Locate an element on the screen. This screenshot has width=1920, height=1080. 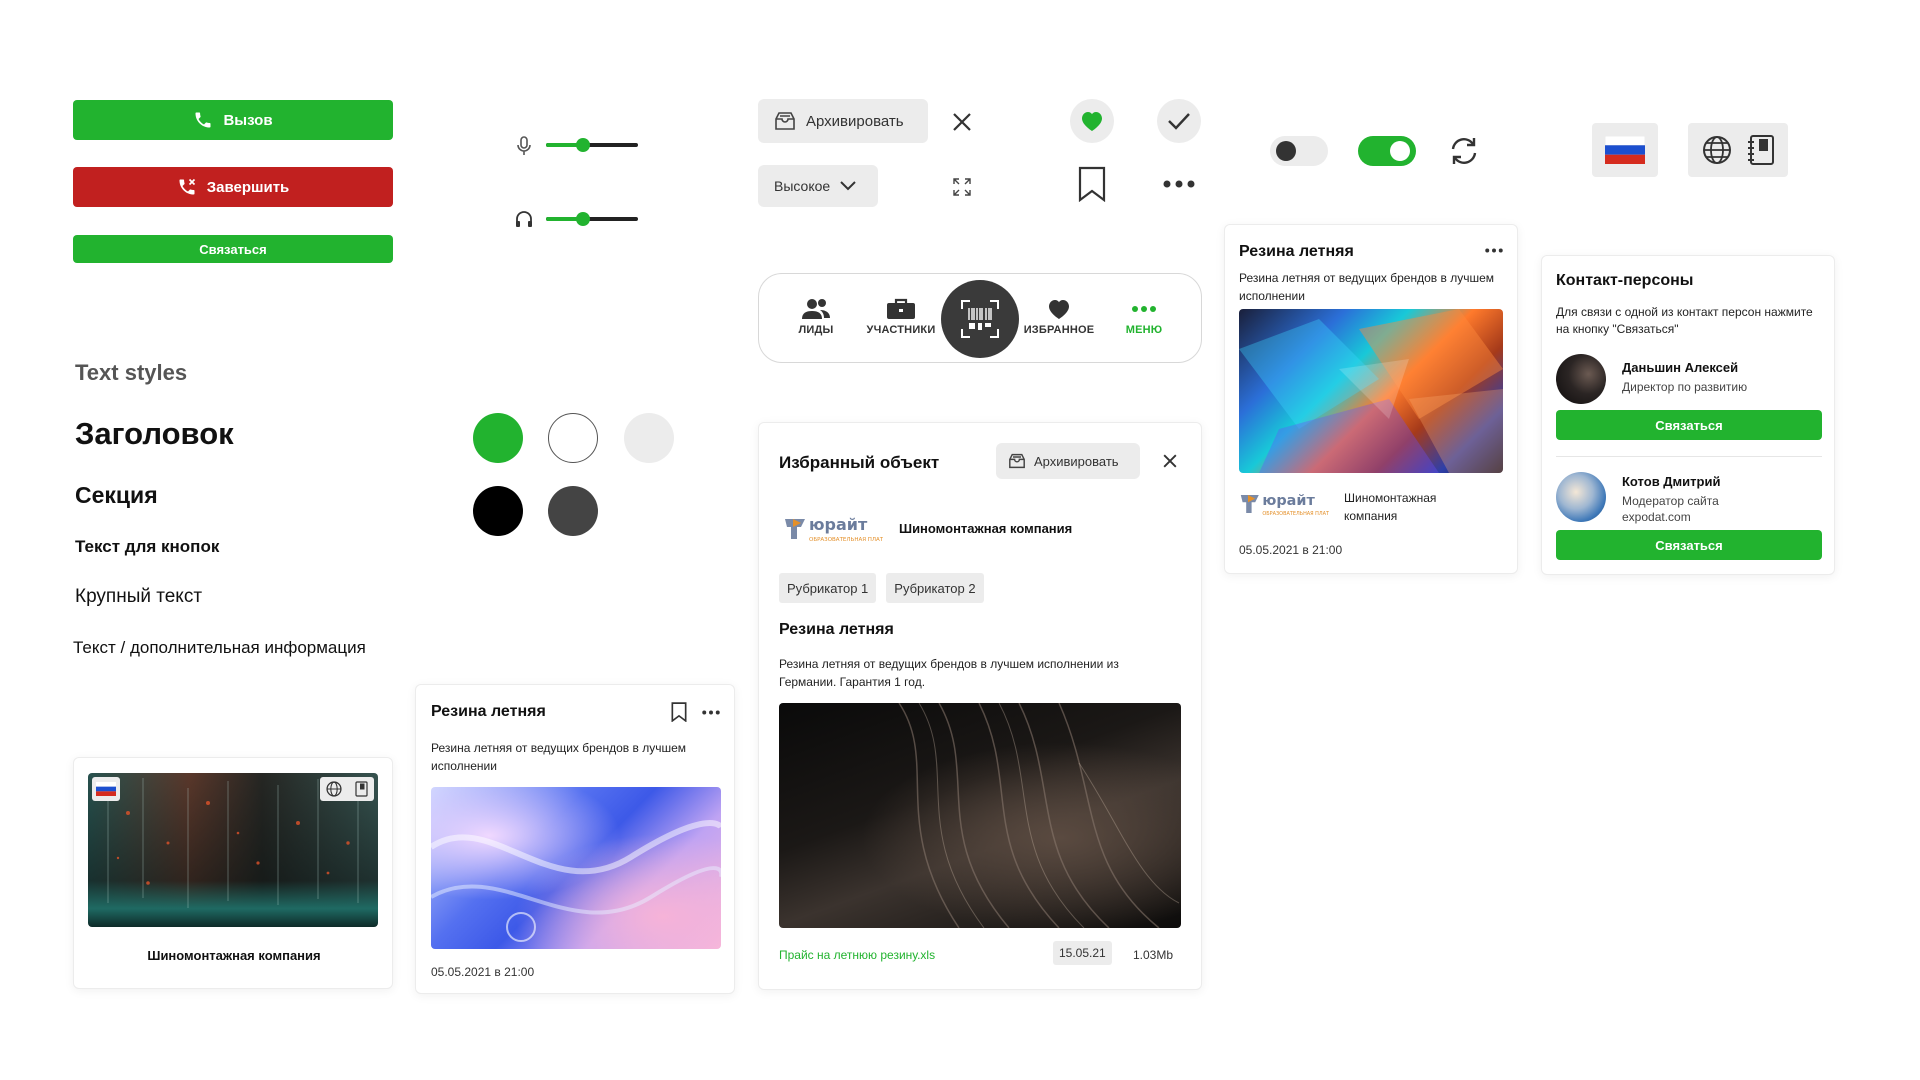
contact-website: expodat.com is located at coordinates (1656, 517).